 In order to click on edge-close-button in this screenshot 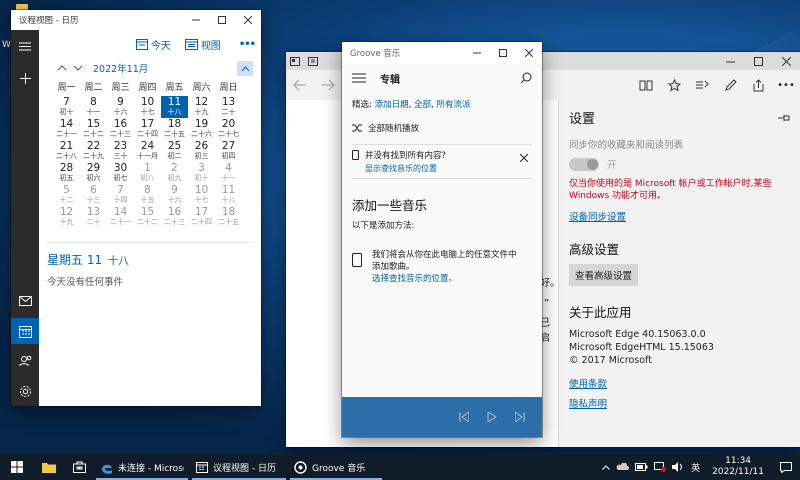, I will do `click(786, 61)`.